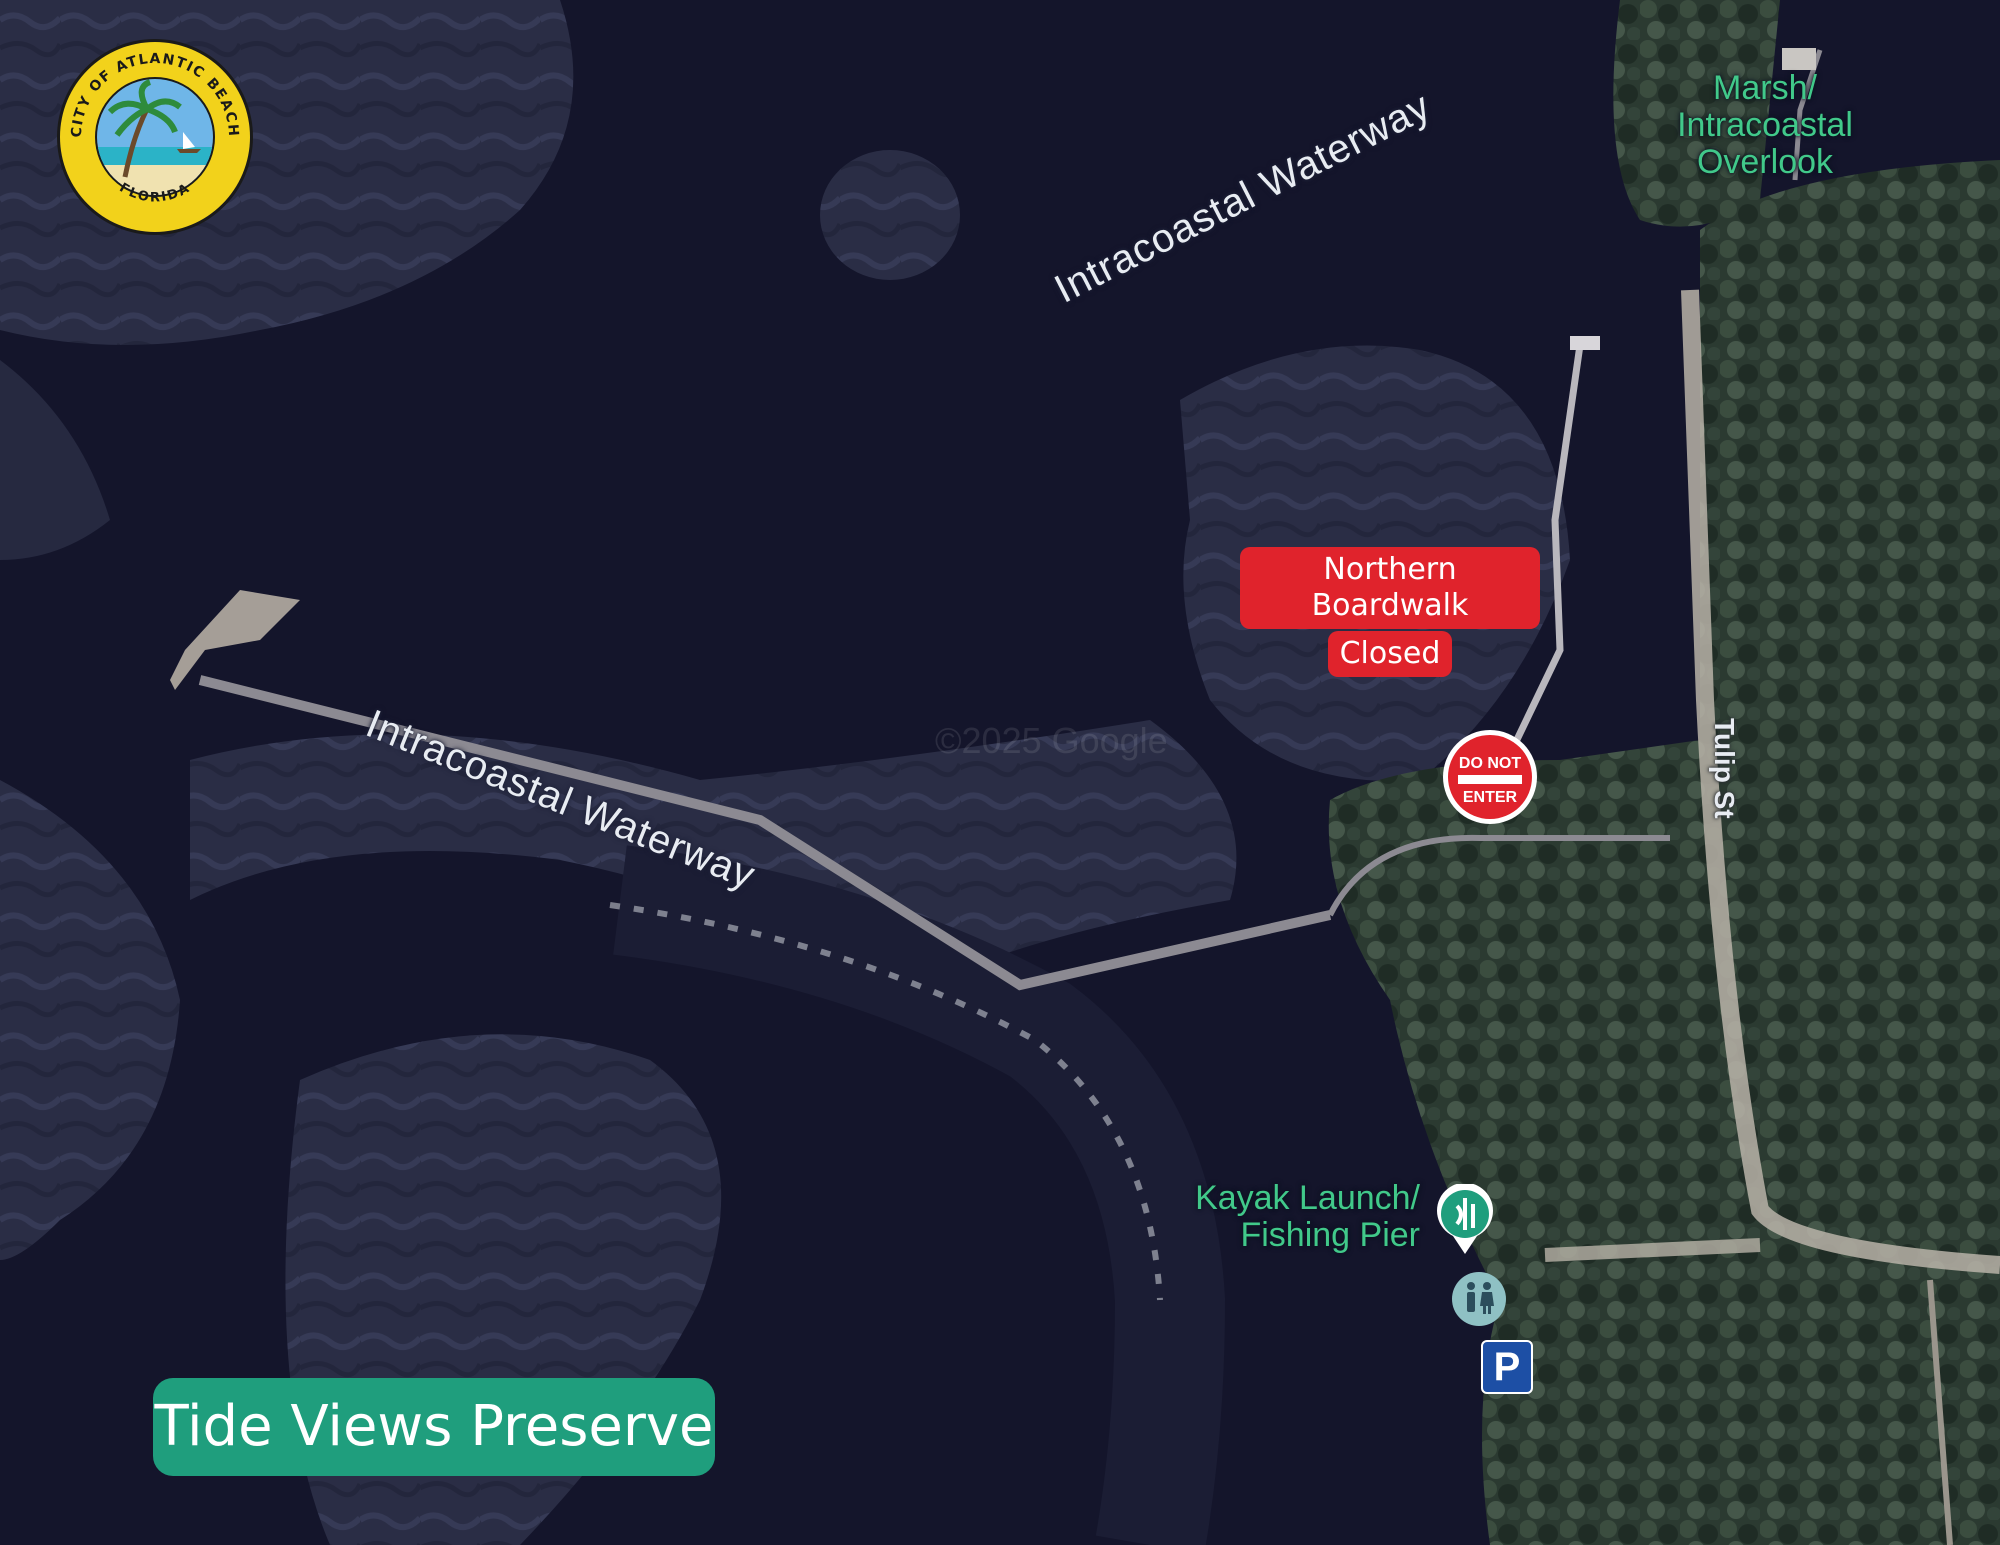 Image resolution: width=2000 pixels, height=1545 pixels. What do you see at coordinates (1652, 1250) in the screenshot?
I see `access-road` at bounding box center [1652, 1250].